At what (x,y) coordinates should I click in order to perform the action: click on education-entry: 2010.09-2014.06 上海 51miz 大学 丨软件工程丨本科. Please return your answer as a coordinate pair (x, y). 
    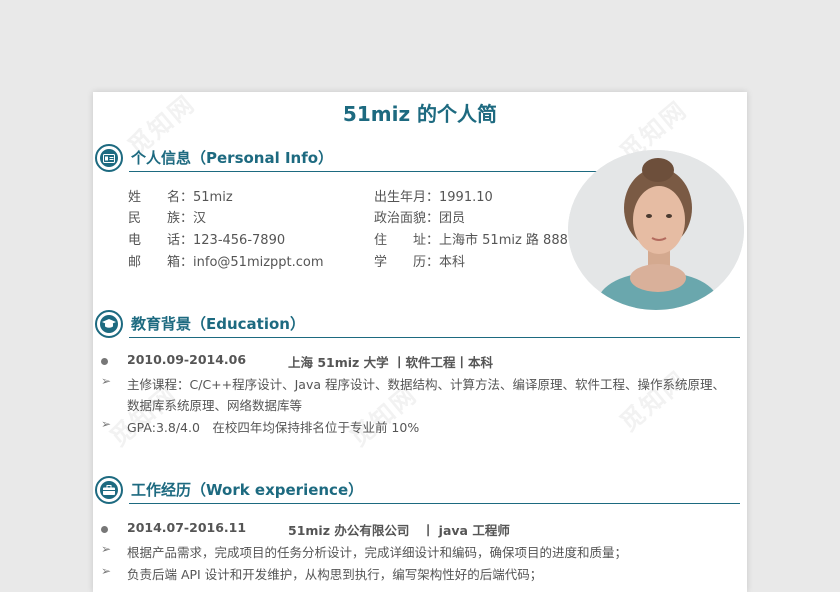
    Looking at the image, I should click on (411, 361).